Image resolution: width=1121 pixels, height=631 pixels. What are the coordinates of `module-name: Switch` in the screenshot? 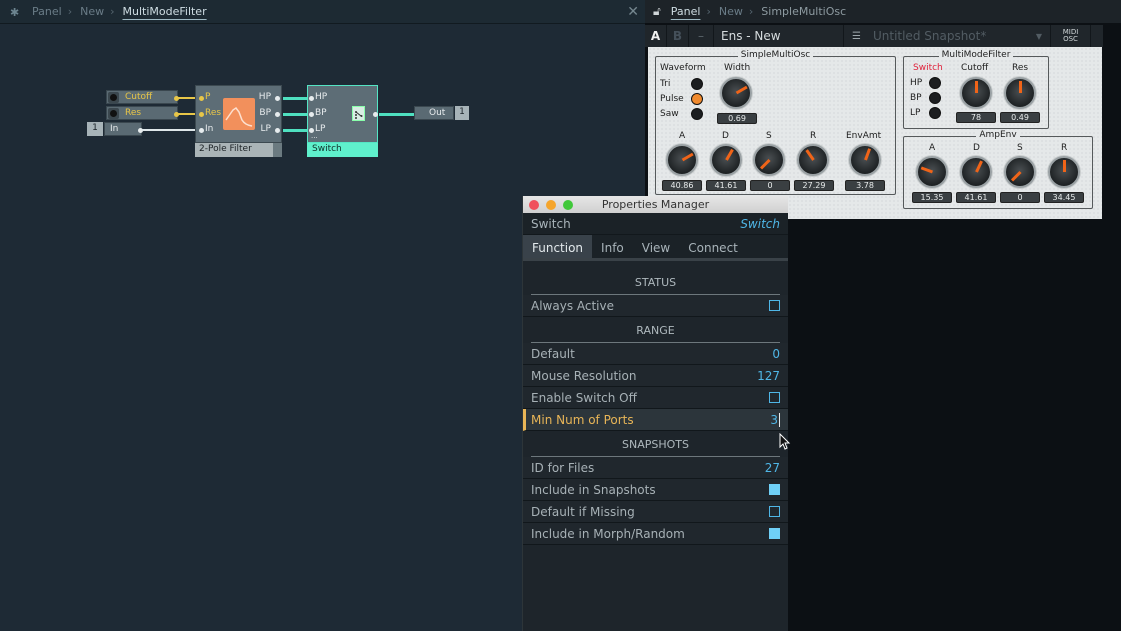 It's located at (760, 224).